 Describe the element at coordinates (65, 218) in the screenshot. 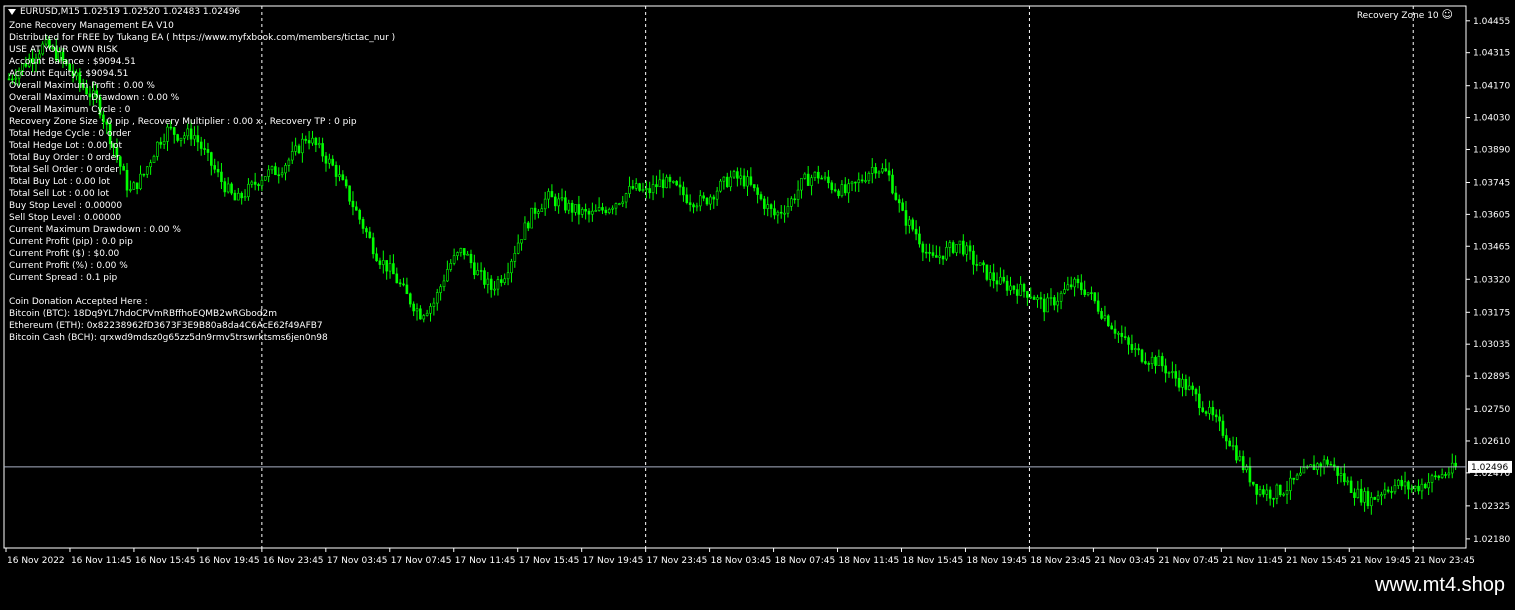

I see `info-line: Sell Stop Level : 0.00000` at that location.